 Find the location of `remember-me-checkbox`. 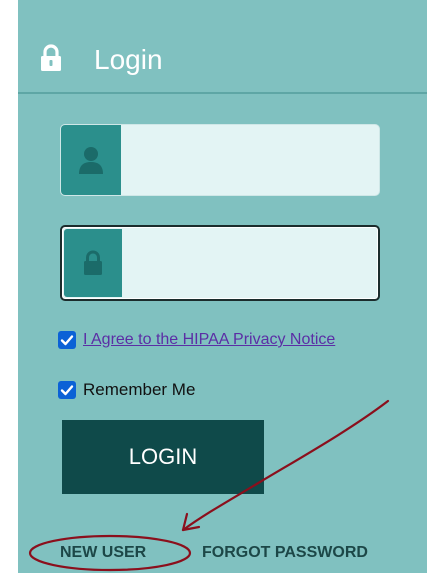

remember-me-checkbox is located at coordinates (67, 390).